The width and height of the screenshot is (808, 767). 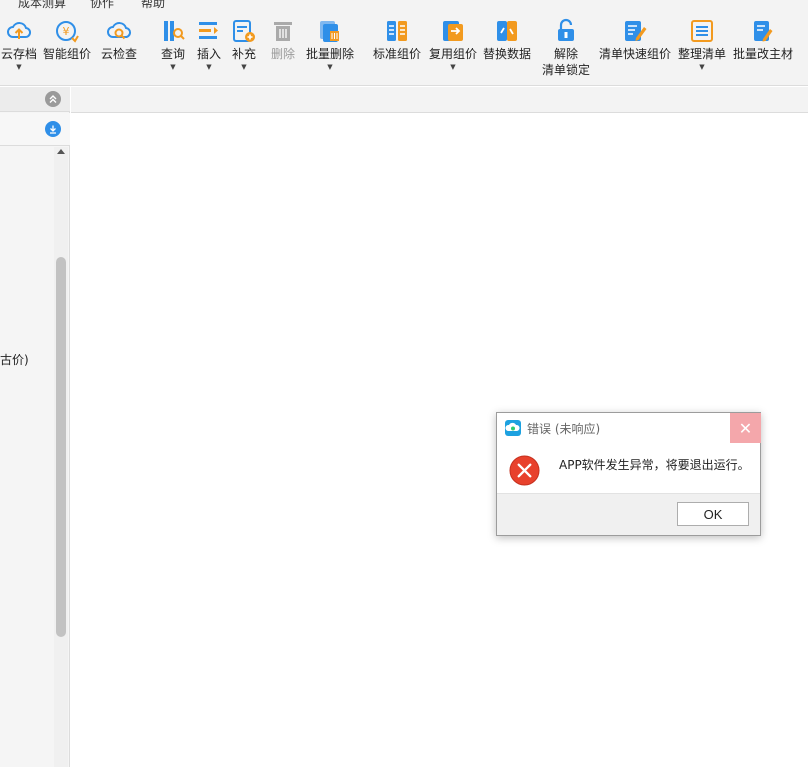 What do you see at coordinates (565, 54) in the screenshot?
I see `unlock-label: 解除` at bounding box center [565, 54].